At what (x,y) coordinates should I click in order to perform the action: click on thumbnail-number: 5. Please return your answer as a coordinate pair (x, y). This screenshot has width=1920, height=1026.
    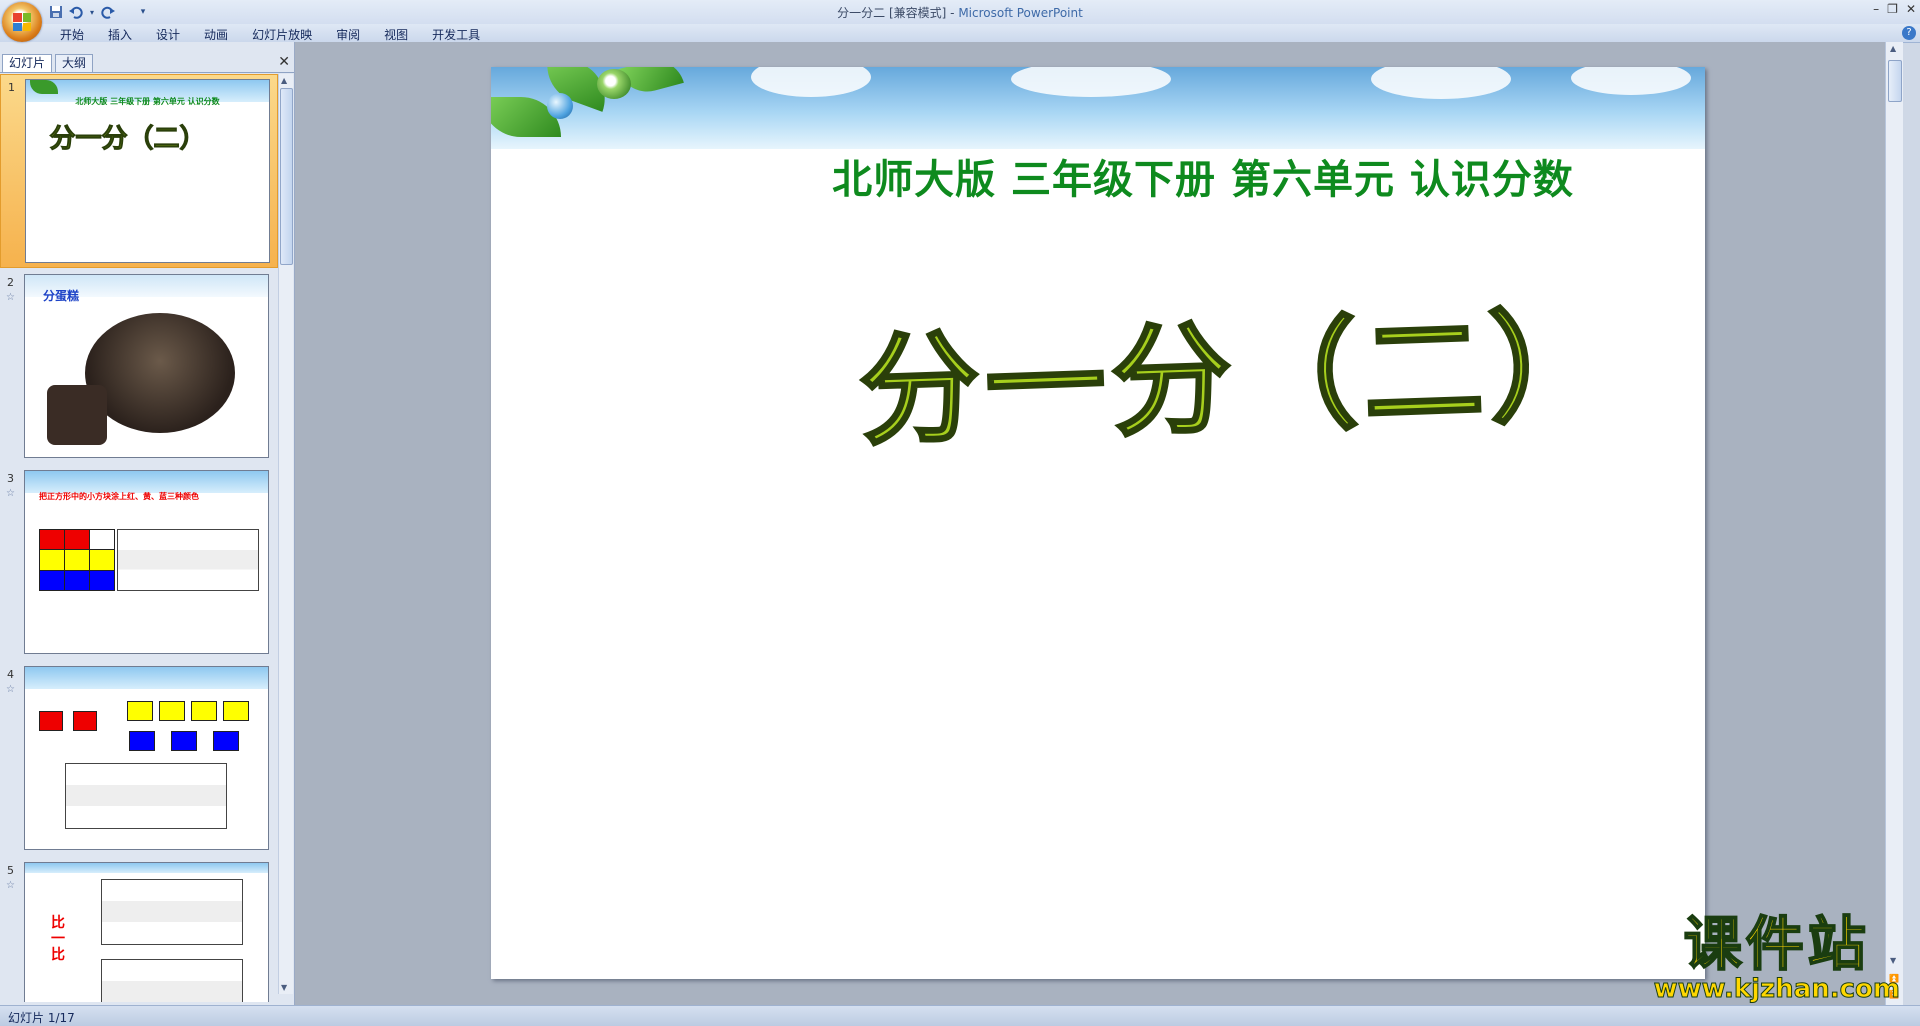
    Looking at the image, I should click on (10, 870).